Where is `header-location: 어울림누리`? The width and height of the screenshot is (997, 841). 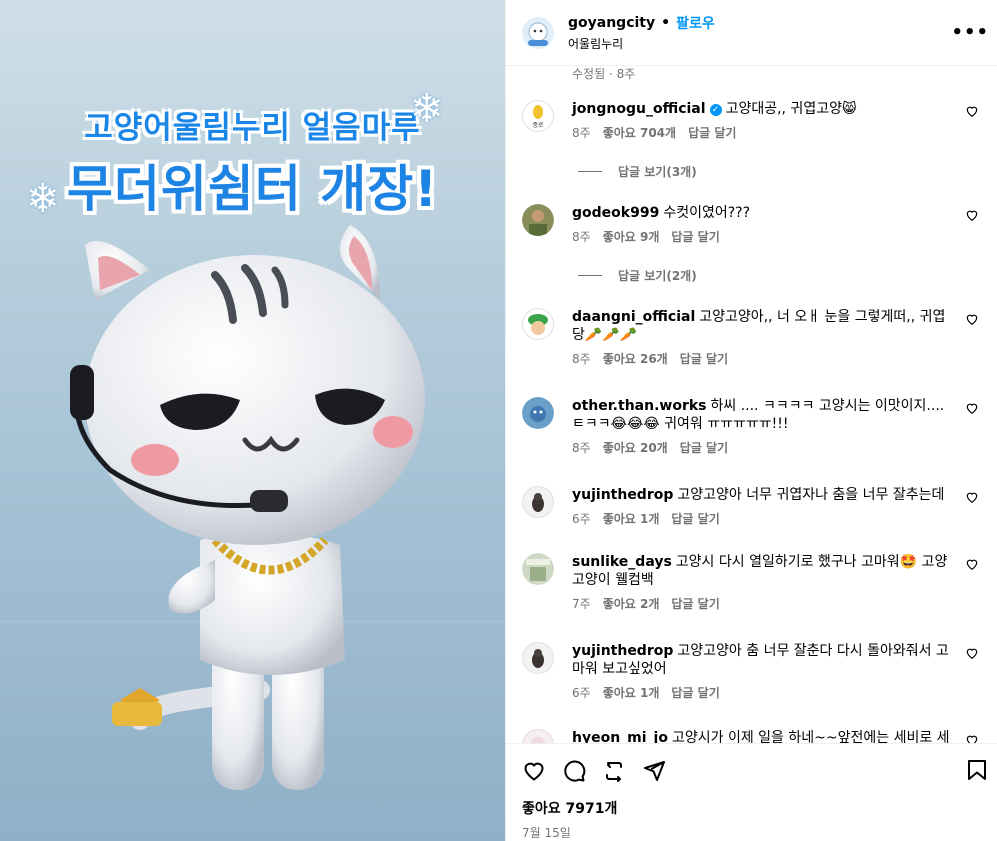 header-location: 어울림누리 is located at coordinates (641, 43).